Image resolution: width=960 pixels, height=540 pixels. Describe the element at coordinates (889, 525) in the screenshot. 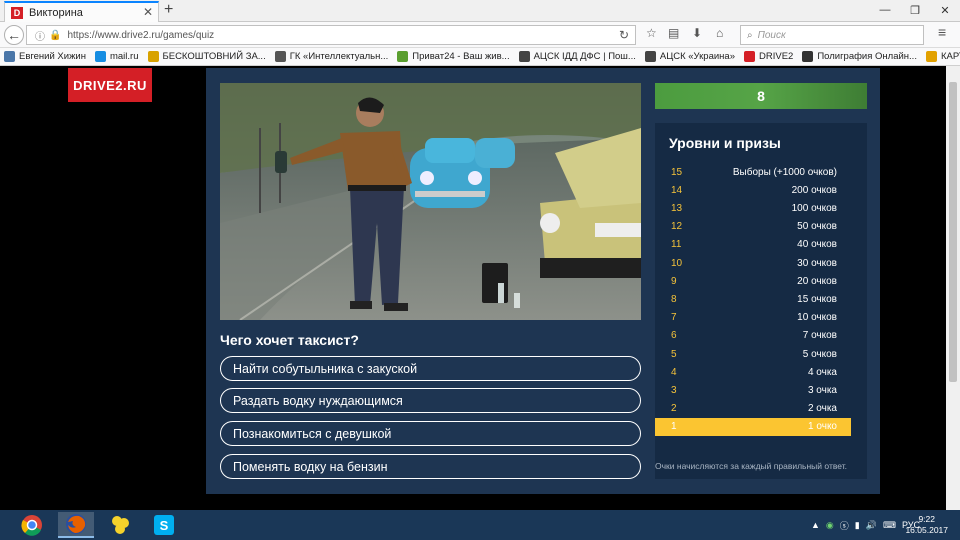

I see `keyboard-icon: ⌨` at that location.